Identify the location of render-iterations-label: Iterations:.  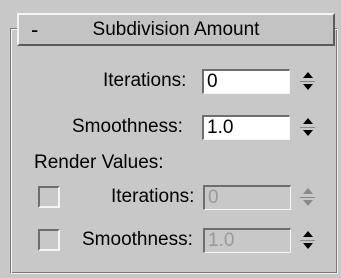
(153, 196).